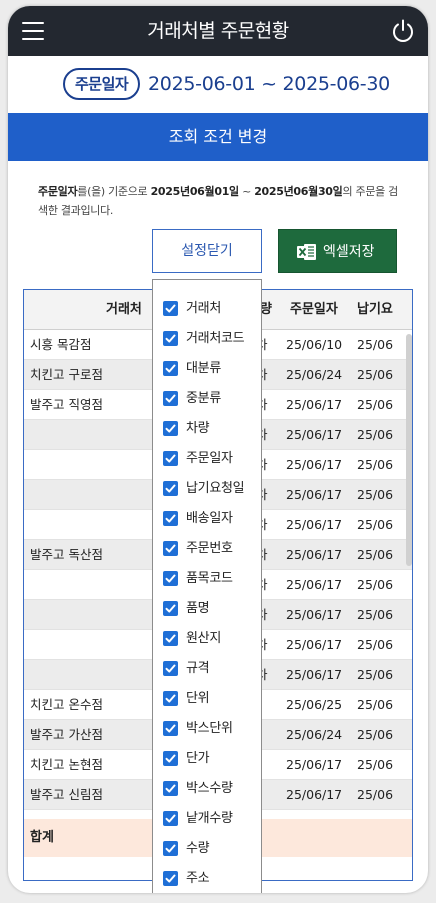  What do you see at coordinates (314, 310) in the screenshot?
I see `col-header-order-date: 주문일자` at bounding box center [314, 310].